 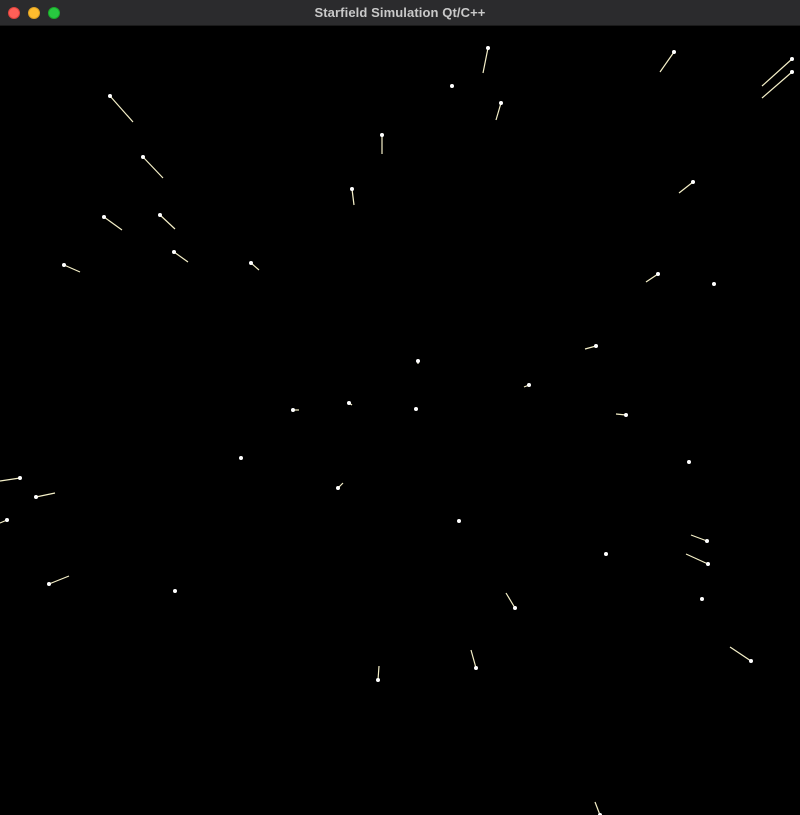 I want to click on window-title: Starfield Simulation Qt/C++, so click(x=400, y=12).